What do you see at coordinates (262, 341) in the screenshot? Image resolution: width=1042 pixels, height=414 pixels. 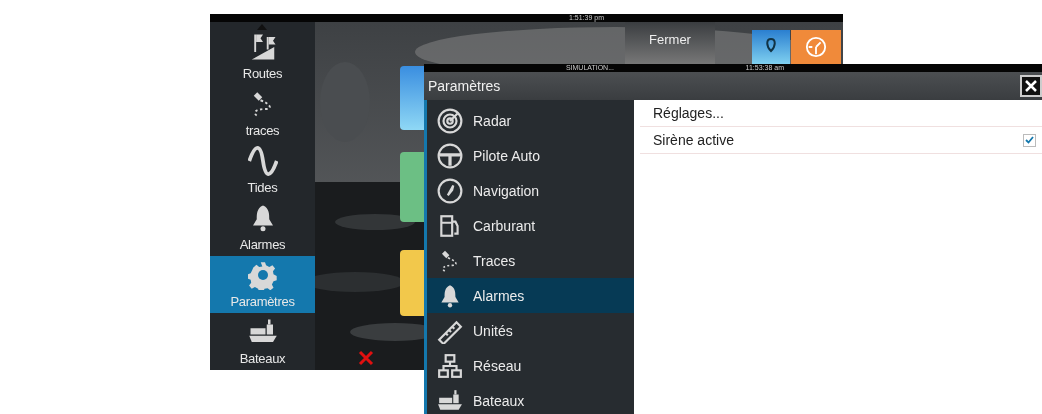 I see `sidebar-item: Bateaux` at bounding box center [262, 341].